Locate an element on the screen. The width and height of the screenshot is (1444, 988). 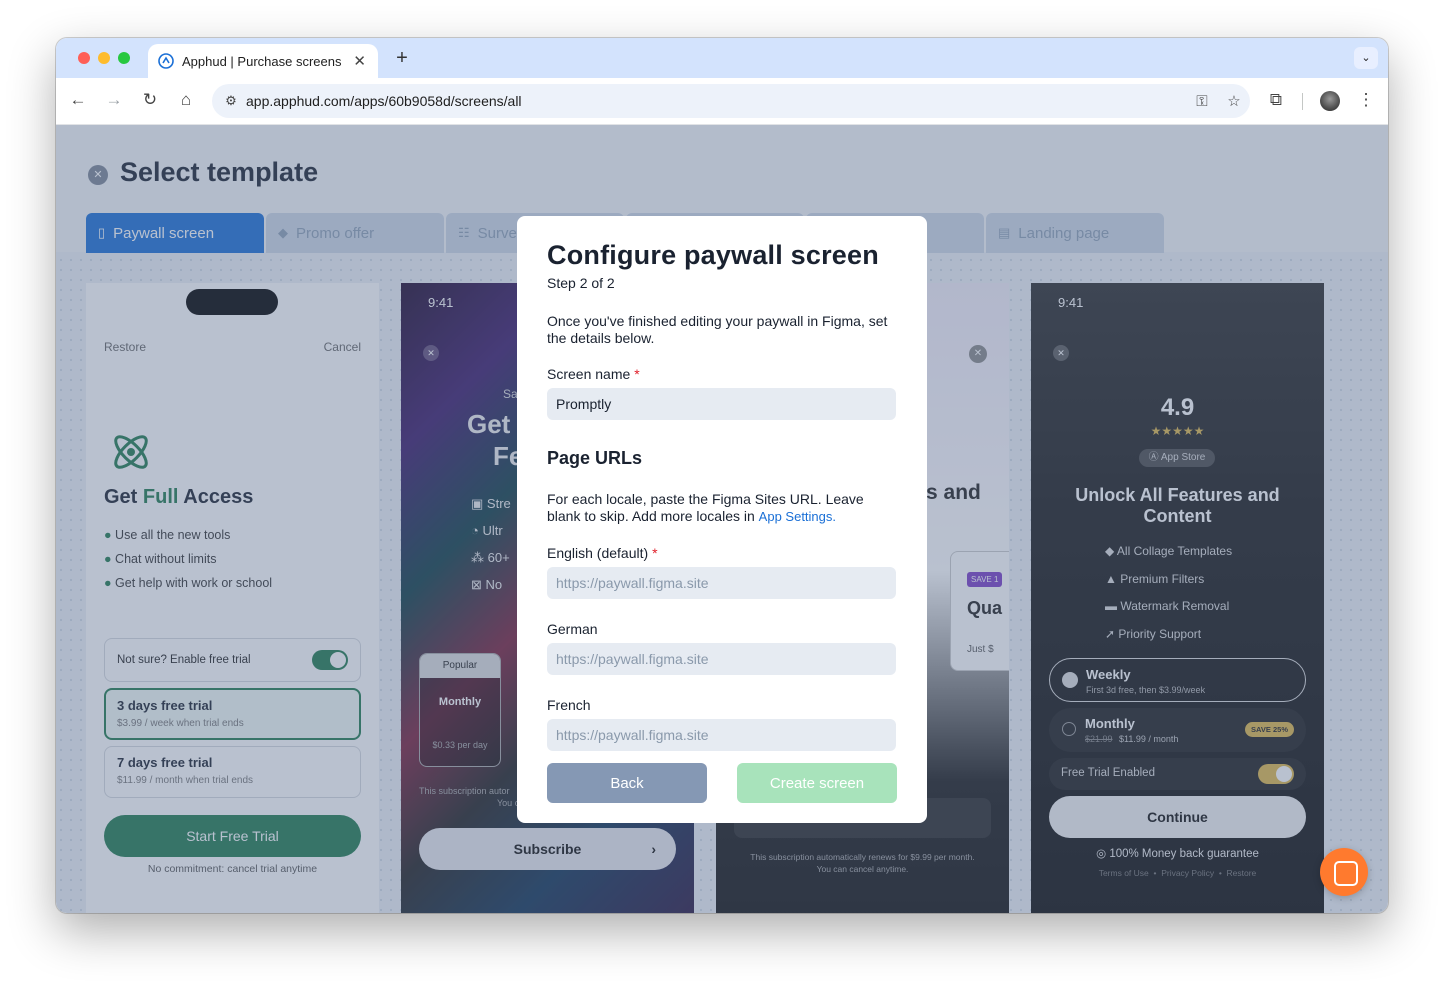
modal-actions: Back Create screen is located at coordinates (722, 783).